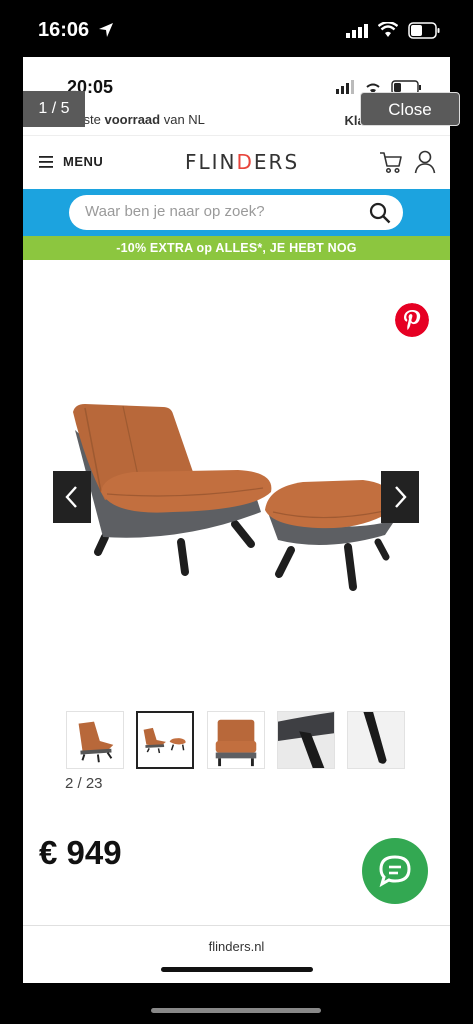 Image resolution: width=473 pixels, height=1024 pixels. What do you see at coordinates (424, 30) in the screenshot?
I see `battery-icon` at bounding box center [424, 30].